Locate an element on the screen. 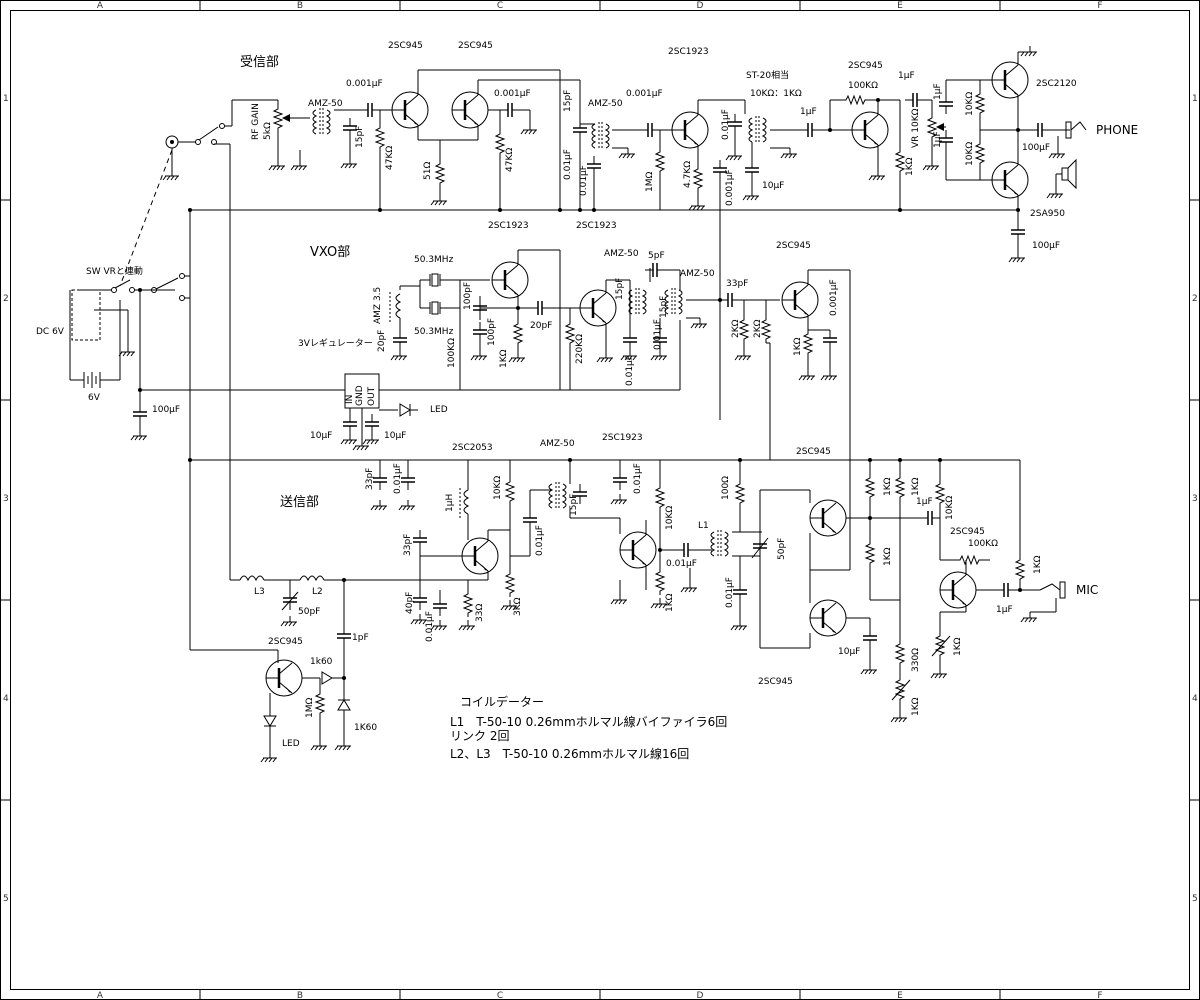 The height and width of the screenshot is (1000, 1200). c20p-b: 20pF is located at coordinates (541, 326).